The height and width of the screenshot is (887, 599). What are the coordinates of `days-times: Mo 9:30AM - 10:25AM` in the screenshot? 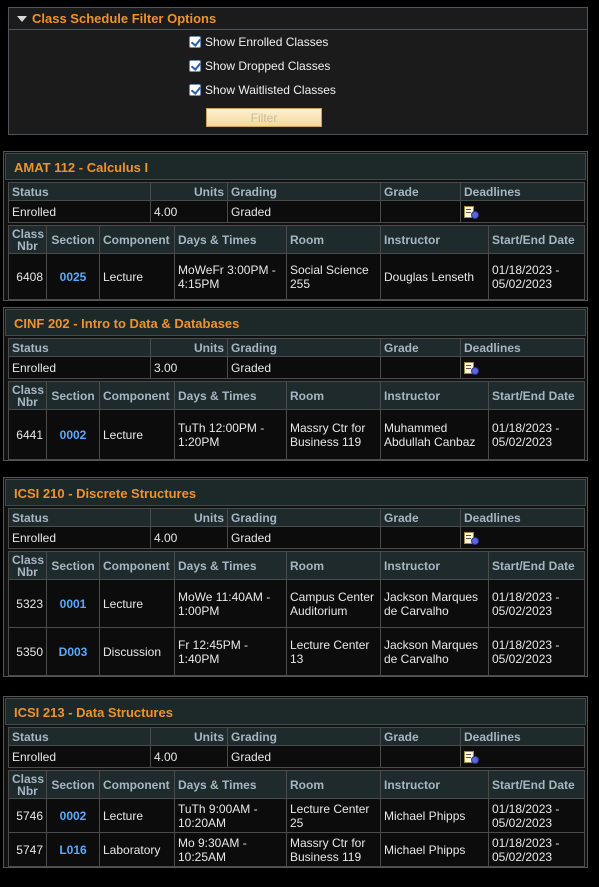 It's located at (230, 849).